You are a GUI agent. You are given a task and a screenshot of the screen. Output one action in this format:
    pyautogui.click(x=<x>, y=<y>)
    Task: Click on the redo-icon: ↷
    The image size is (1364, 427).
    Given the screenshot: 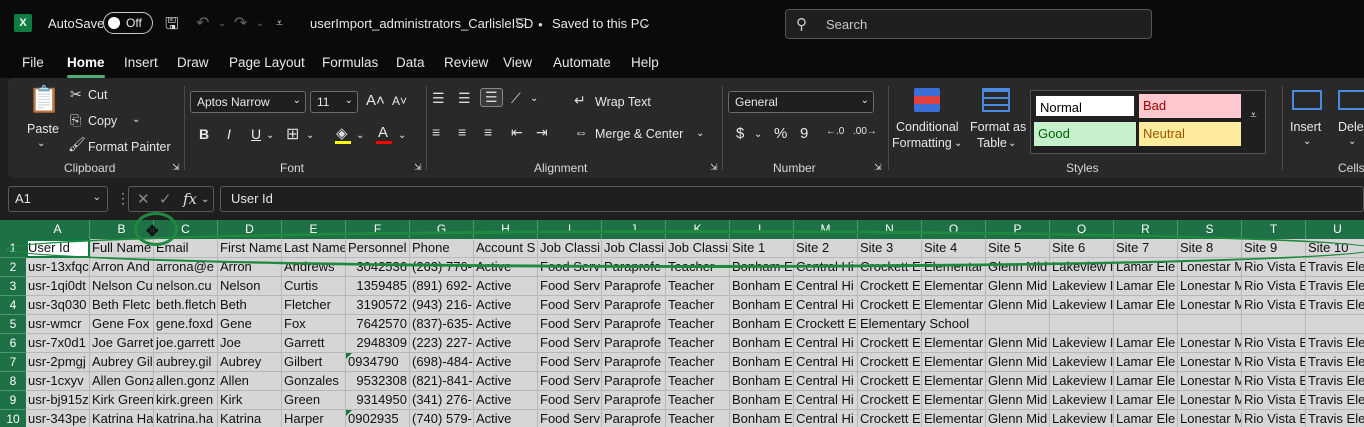 What is the action you would take?
    pyautogui.click(x=240, y=23)
    